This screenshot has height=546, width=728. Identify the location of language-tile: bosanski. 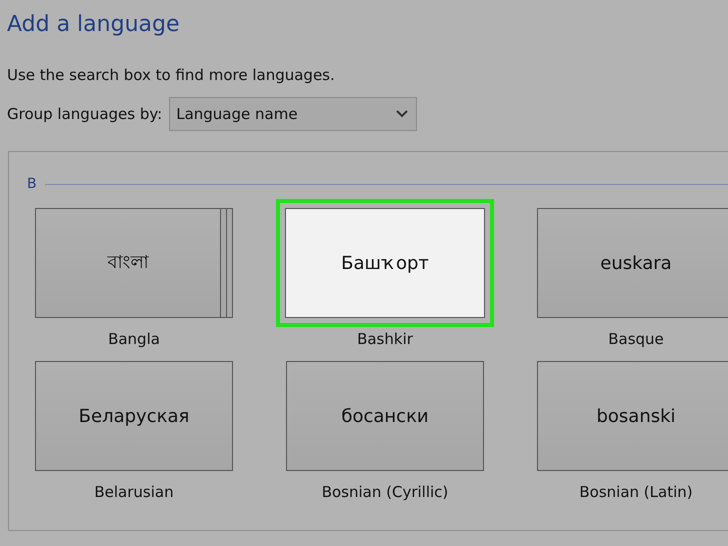
(632, 416).